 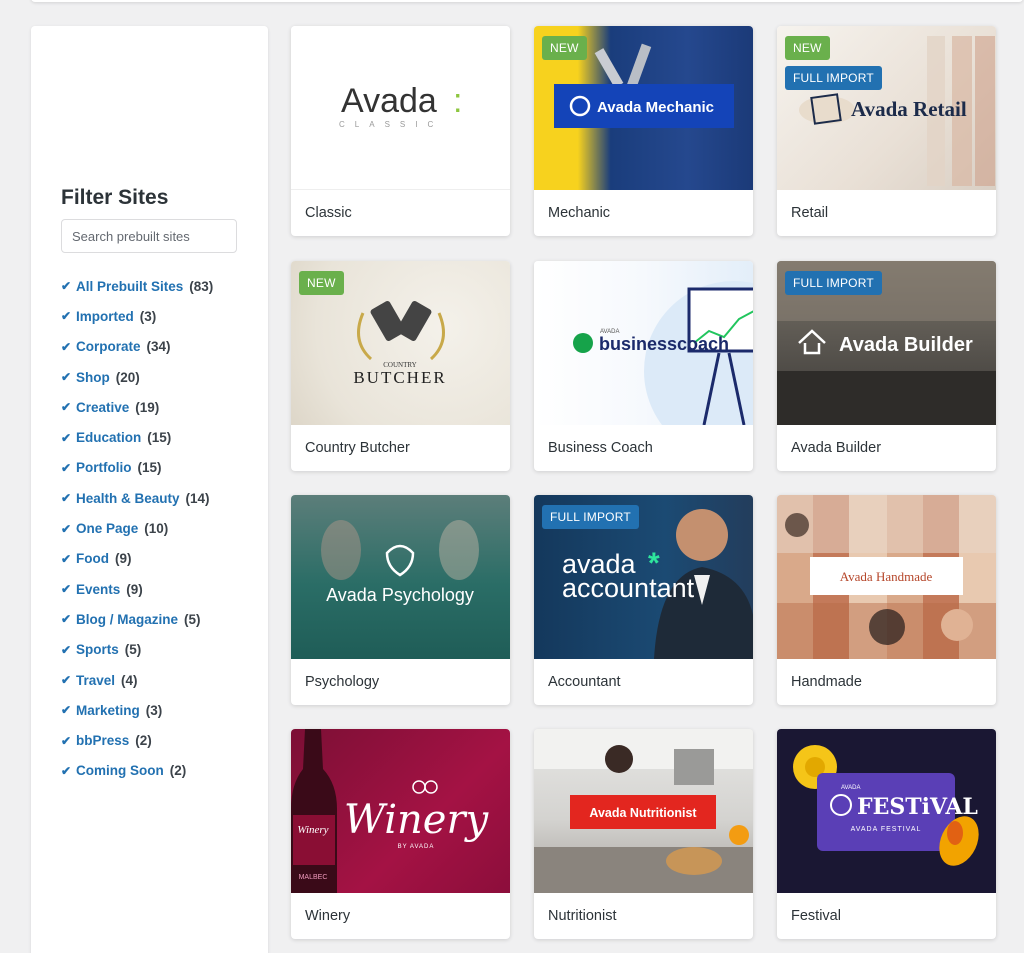 What do you see at coordinates (391, 124) in the screenshot?
I see `svg-text: CLASSIC` at bounding box center [391, 124].